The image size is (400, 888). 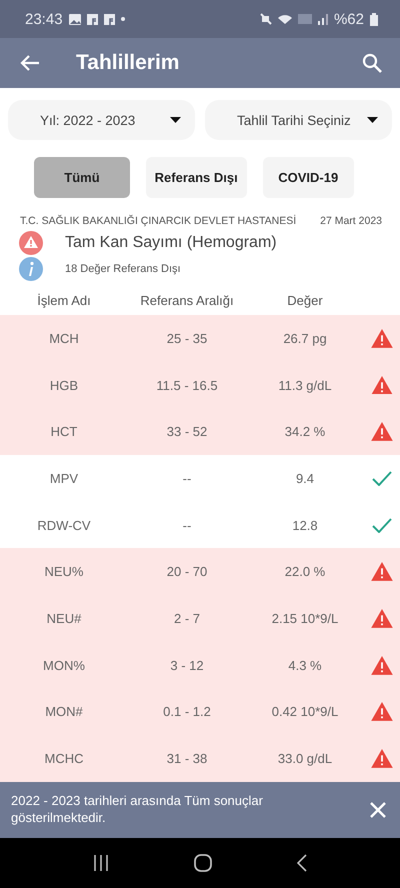 I want to click on info-icon, so click(x=31, y=269).